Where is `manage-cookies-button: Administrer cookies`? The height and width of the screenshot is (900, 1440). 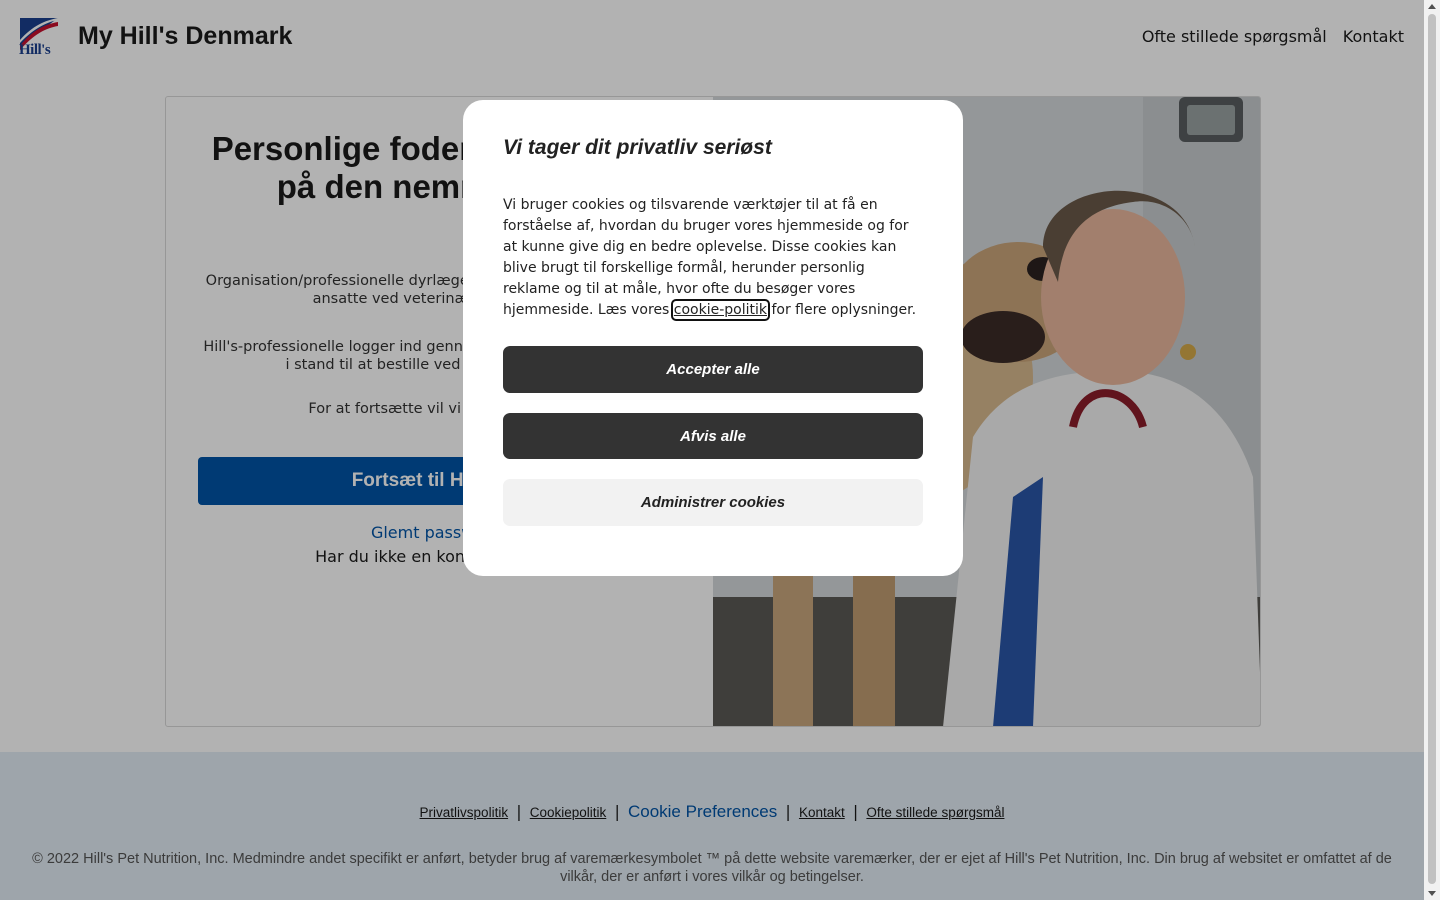 manage-cookies-button: Administrer cookies is located at coordinates (713, 502).